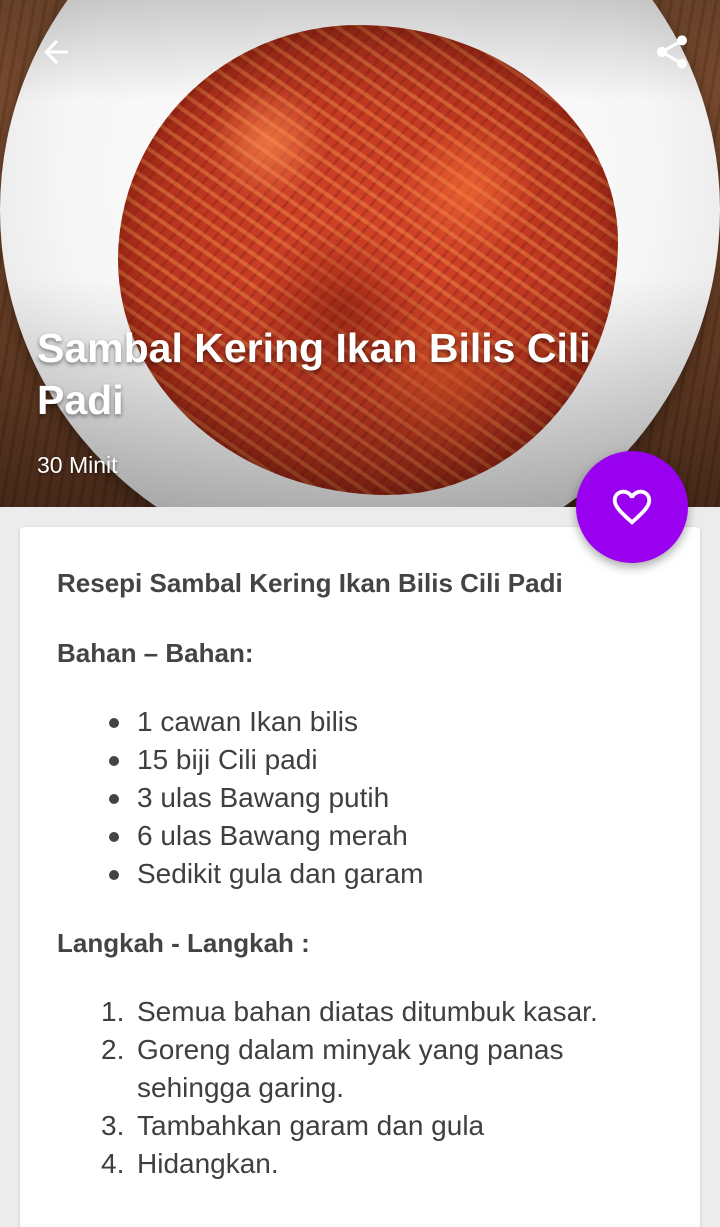 Image resolution: width=720 pixels, height=1227 pixels. I want to click on step-number: 2., so click(113, 1049).